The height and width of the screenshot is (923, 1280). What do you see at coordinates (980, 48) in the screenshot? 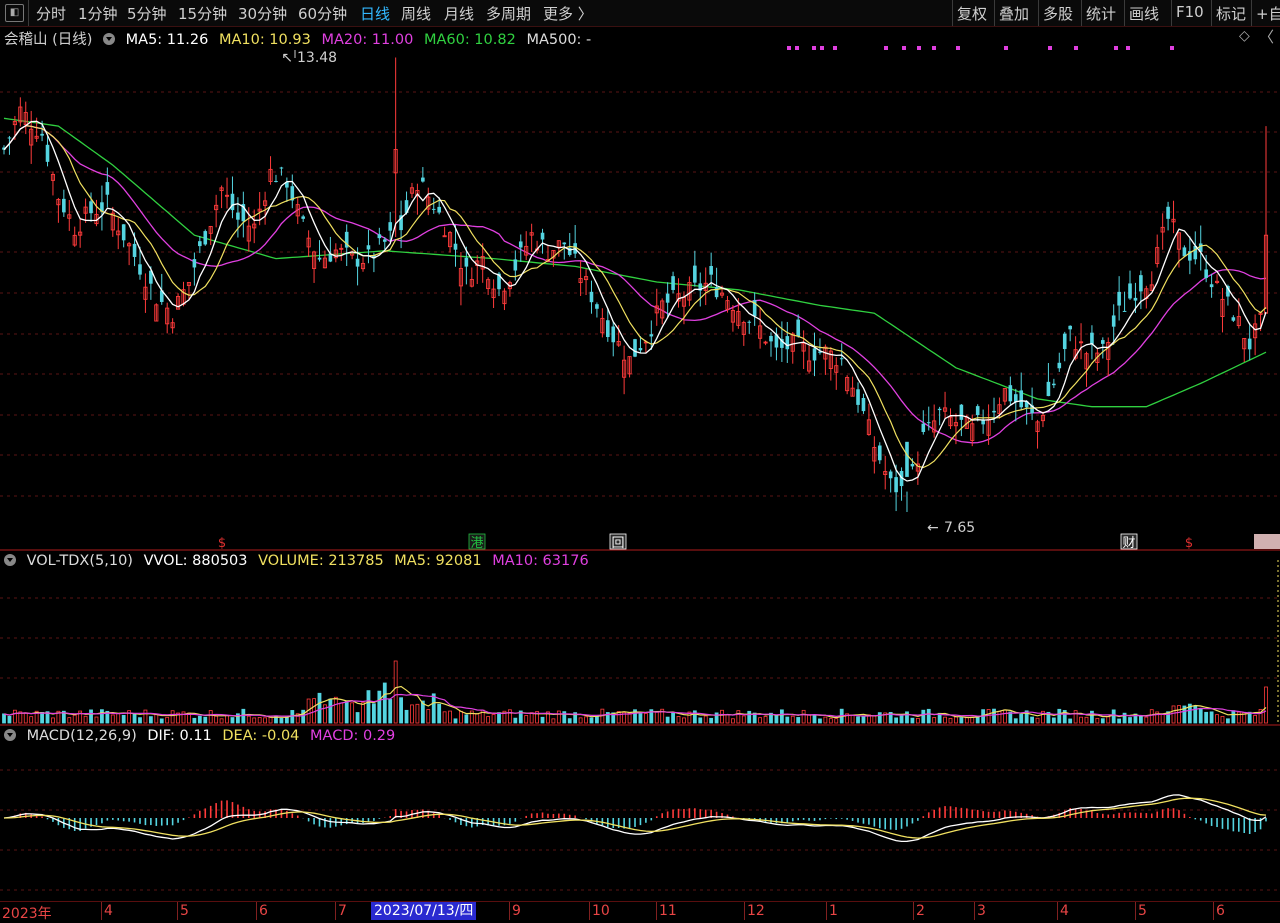
I see `signal-dots` at bounding box center [980, 48].